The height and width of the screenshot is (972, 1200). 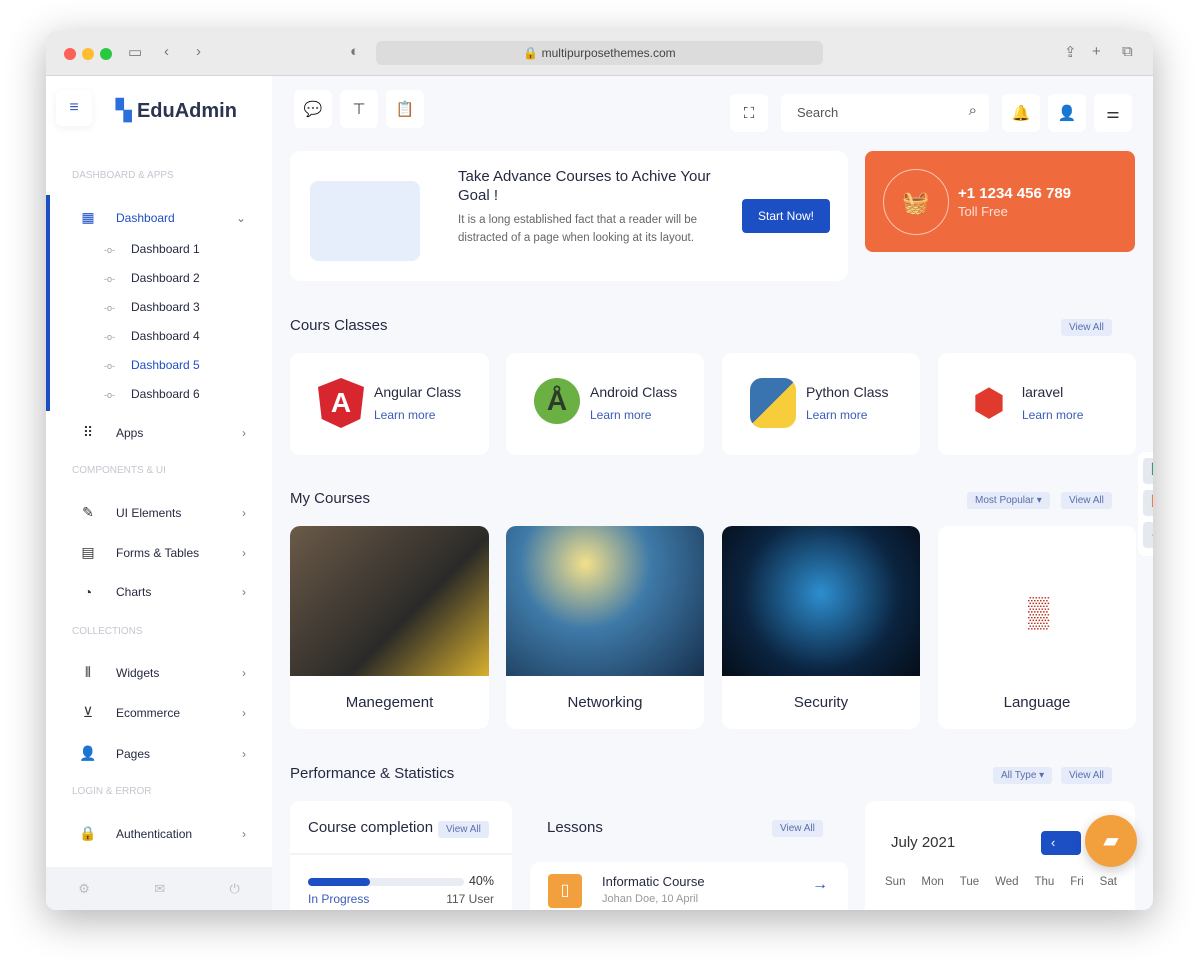 What do you see at coordinates (198, 51) in the screenshot?
I see `forward-icon: ›` at bounding box center [198, 51].